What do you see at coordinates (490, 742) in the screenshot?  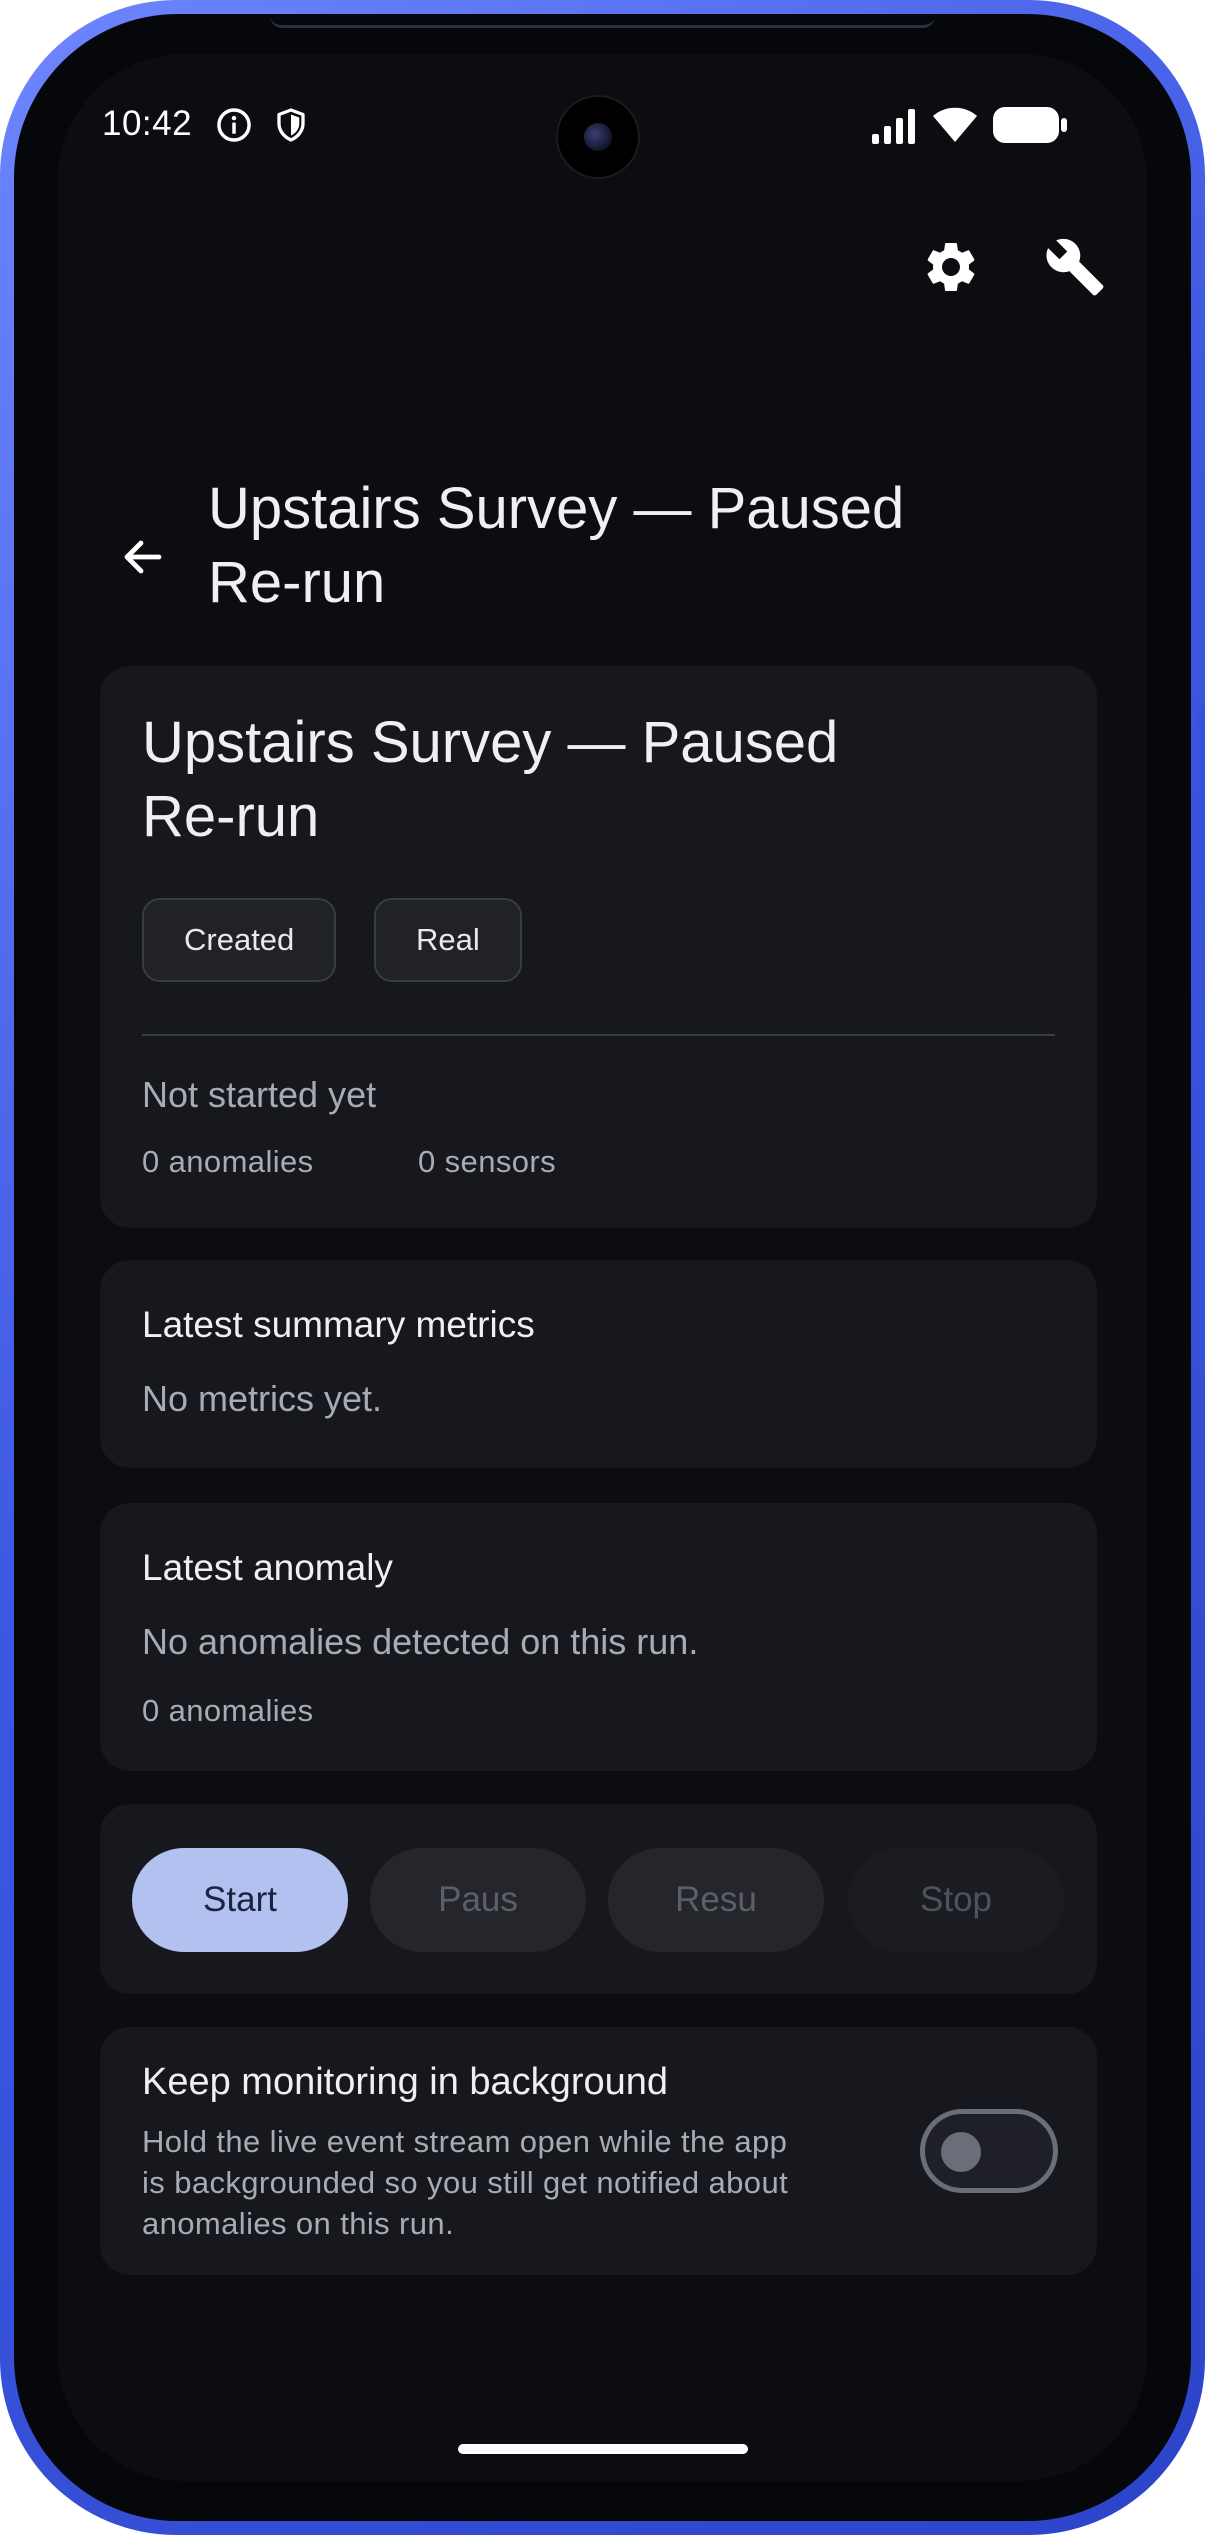 I see `run-title-line1: Upstairs Survey — Paused` at bounding box center [490, 742].